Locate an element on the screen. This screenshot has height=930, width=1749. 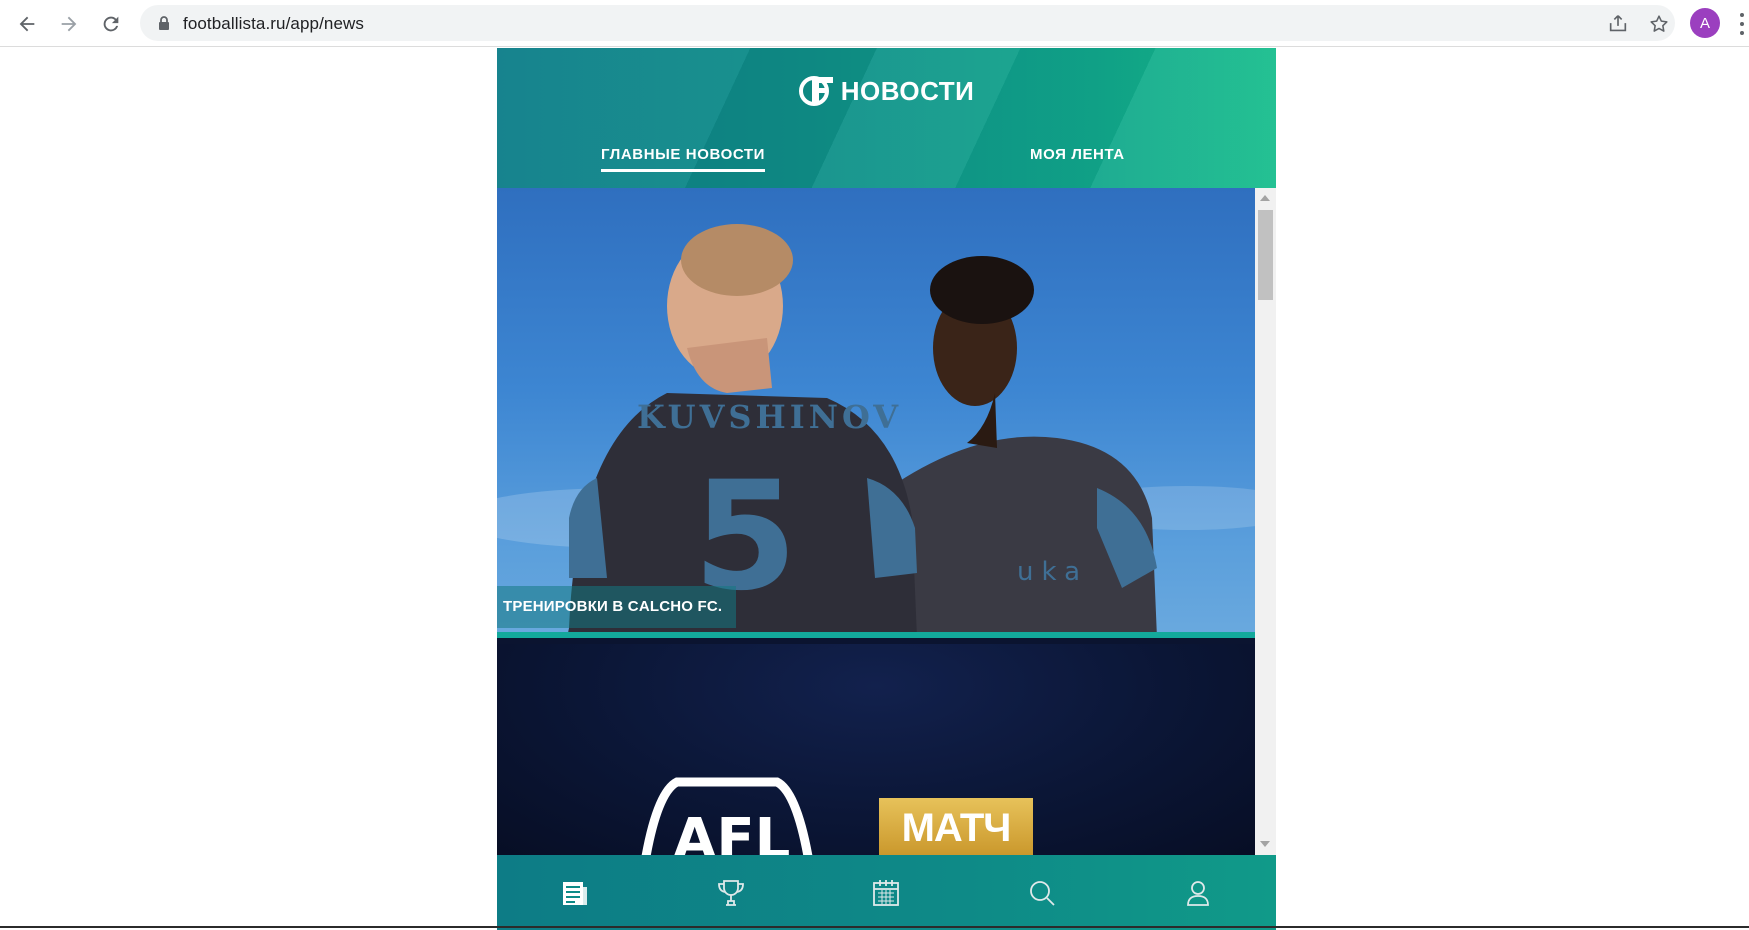
footballista-logo-icon is located at coordinates (815, 91).